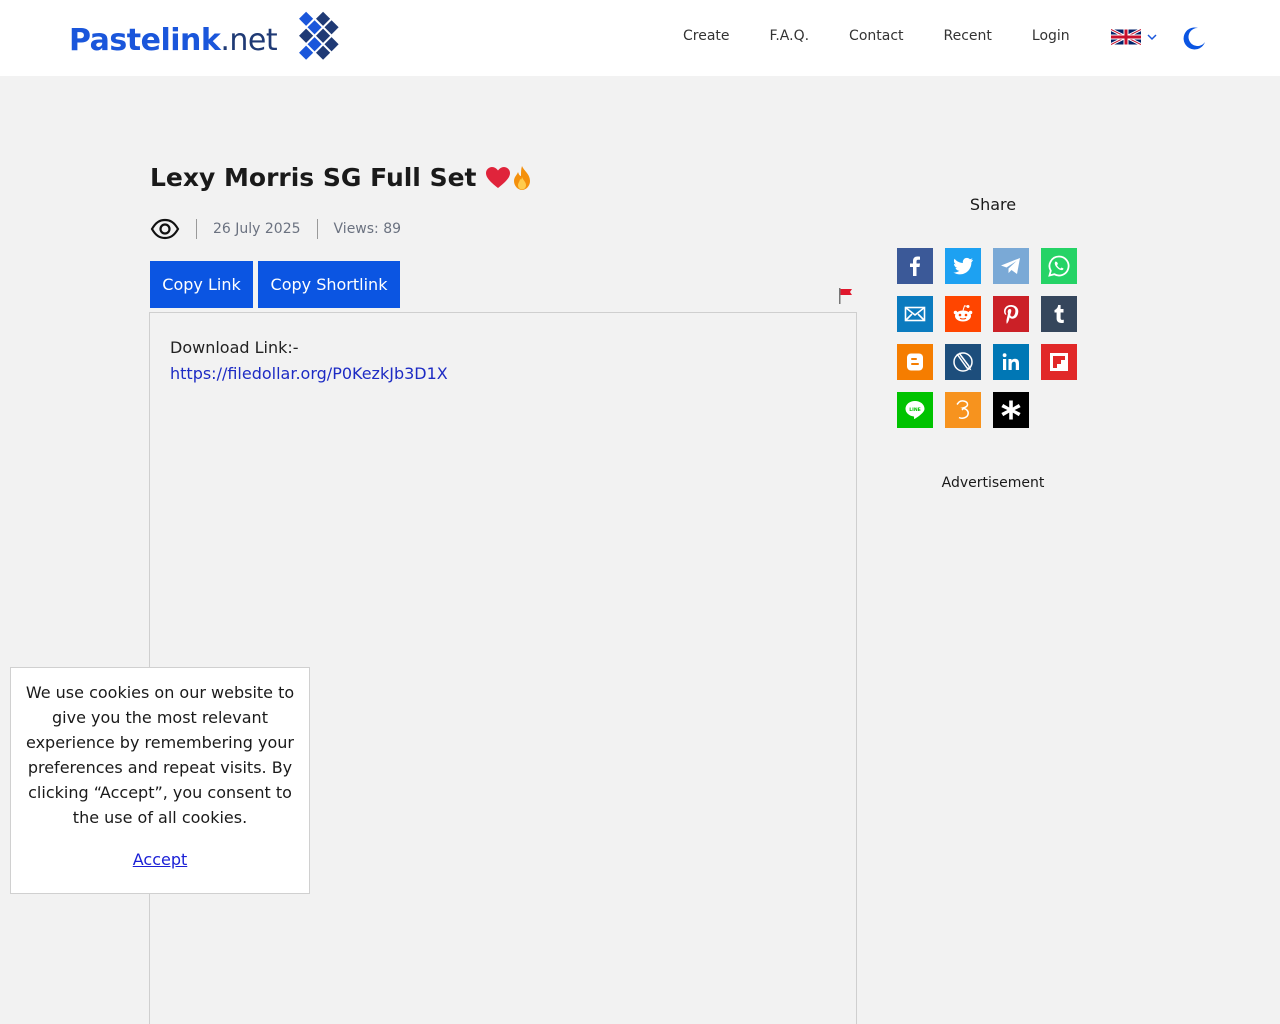 The height and width of the screenshot is (1024, 1280). I want to click on nav-create: Create, so click(706, 36).